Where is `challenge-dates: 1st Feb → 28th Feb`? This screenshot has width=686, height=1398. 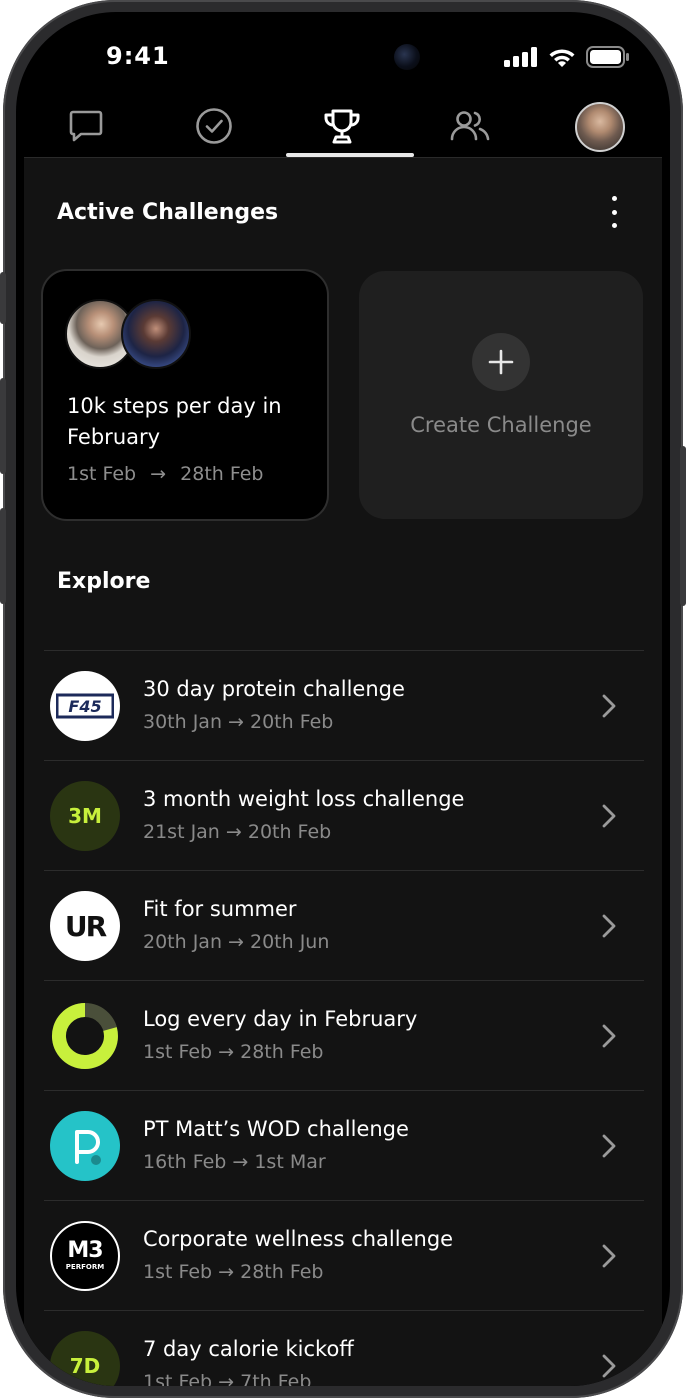 challenge-dates: 1st Feb → 28th Feb is located at coordinates (165, 474).